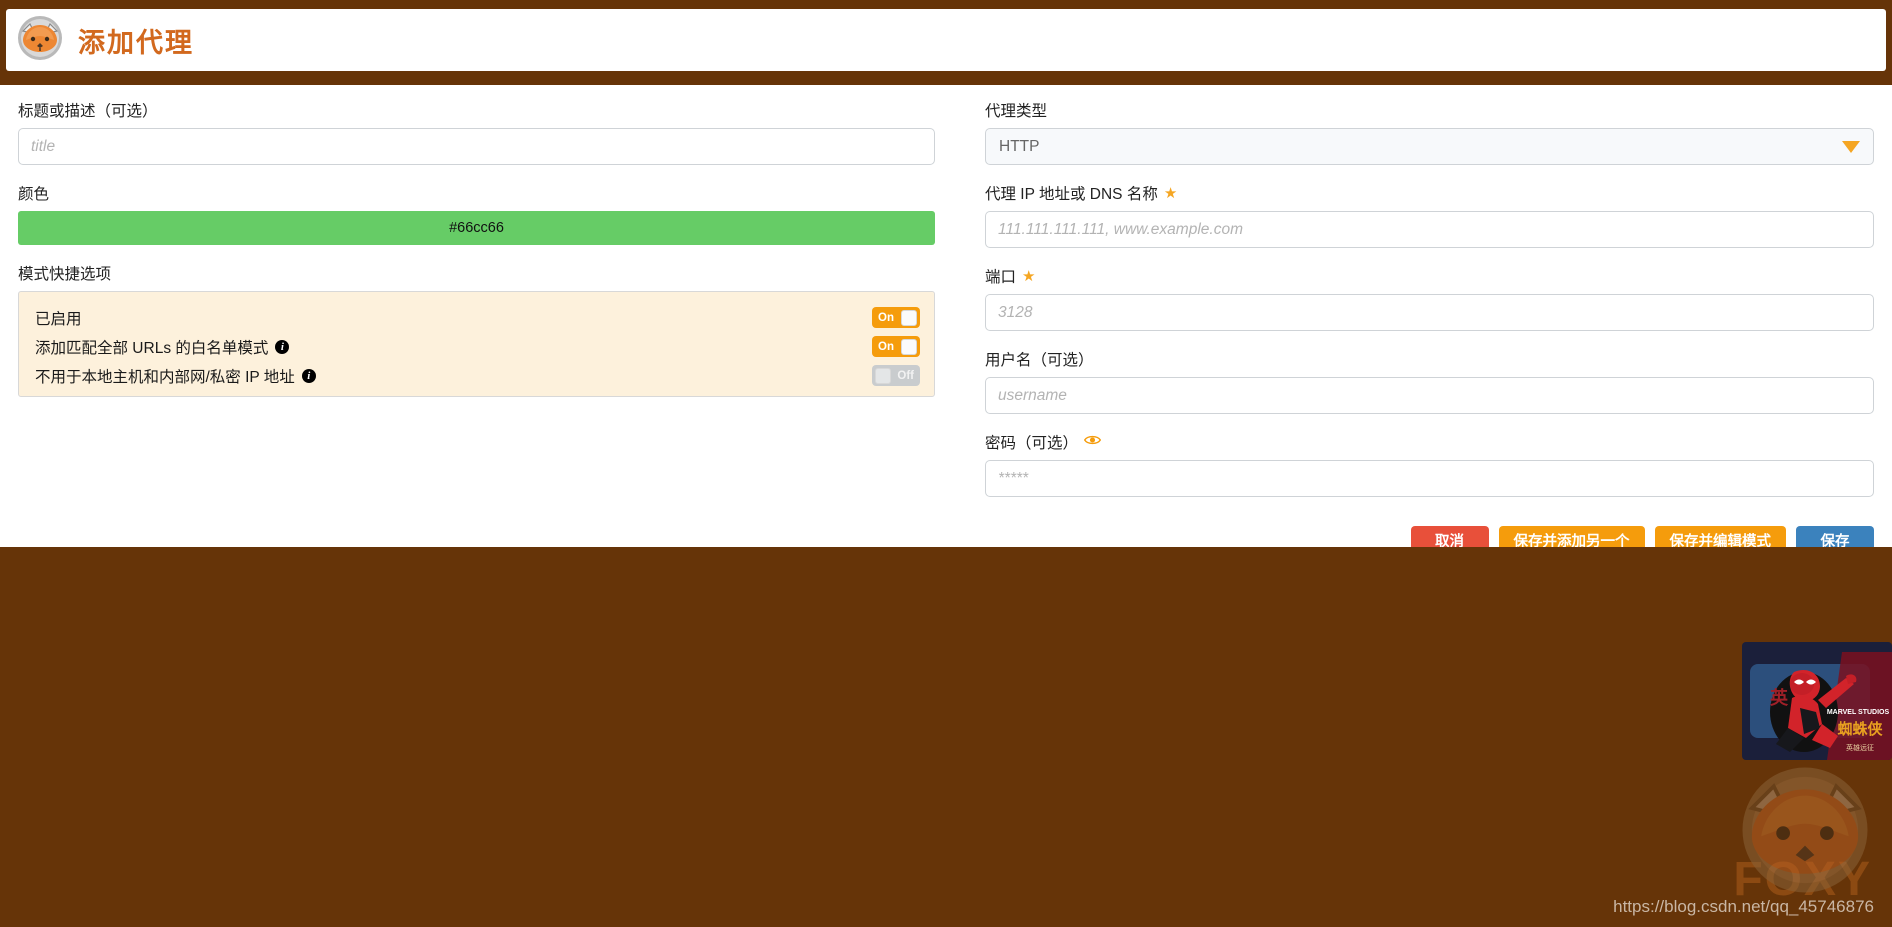  What do you see at coordinates (1071, 194) in the screenshot?
I see `host-label-text: 代理 IP 地址或 DNS 名称` at bounding box center [1071, 194].